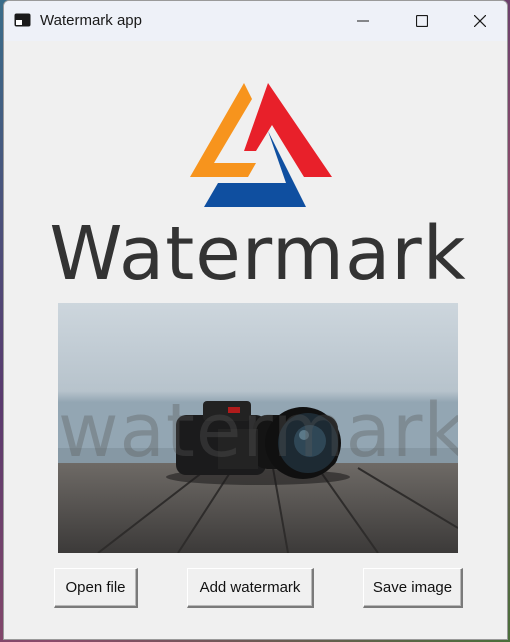 This screenshot has height=642, width=510. Describe the element at coordinates (22, 20) in the screenshot. I see `app-window-icon` at that location.